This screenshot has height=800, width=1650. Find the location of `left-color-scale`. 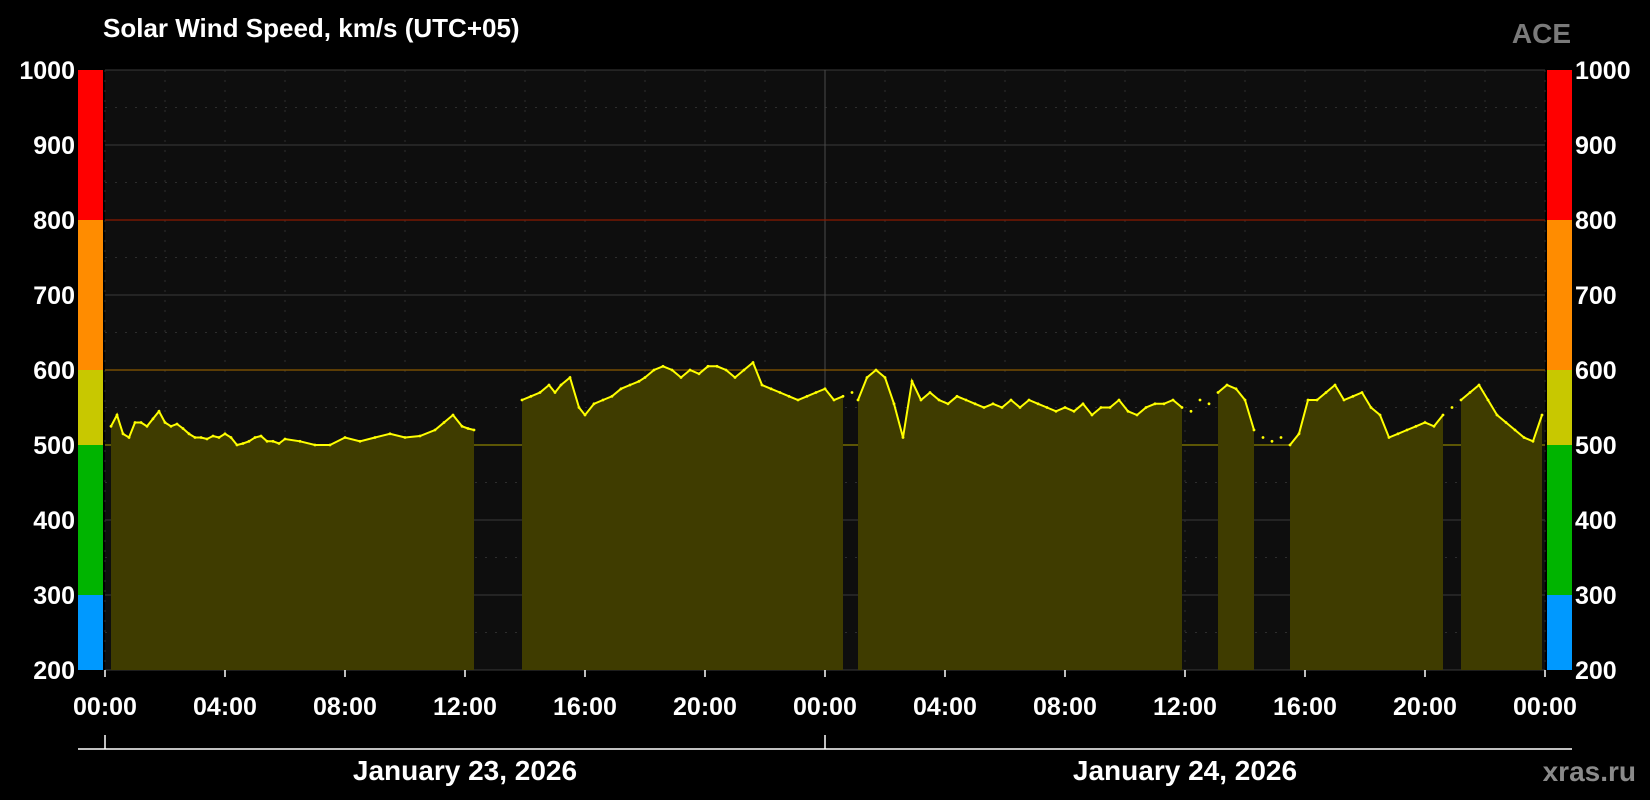

left-color-scale is located at coordinates (90, 370).